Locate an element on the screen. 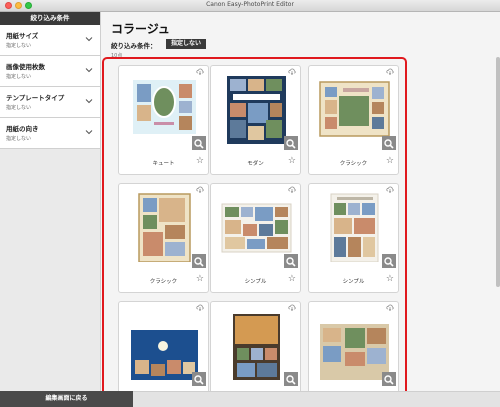 This screenshot has height=407, width=500. condition-label: 絞り込み条件： is located at coordinates (134, 46).